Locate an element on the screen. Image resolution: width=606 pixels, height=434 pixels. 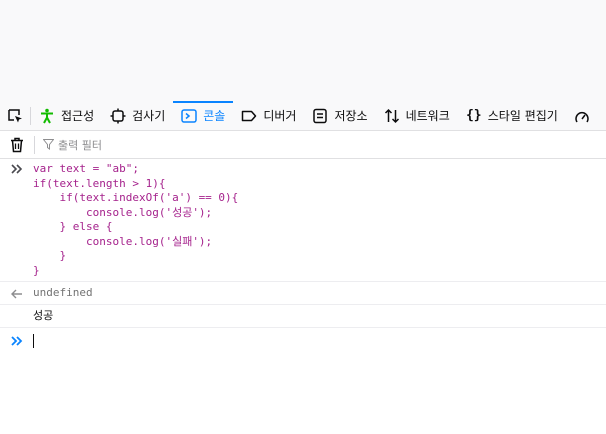
tab-debugger: 디버거 is located at coordinates (268, 115).